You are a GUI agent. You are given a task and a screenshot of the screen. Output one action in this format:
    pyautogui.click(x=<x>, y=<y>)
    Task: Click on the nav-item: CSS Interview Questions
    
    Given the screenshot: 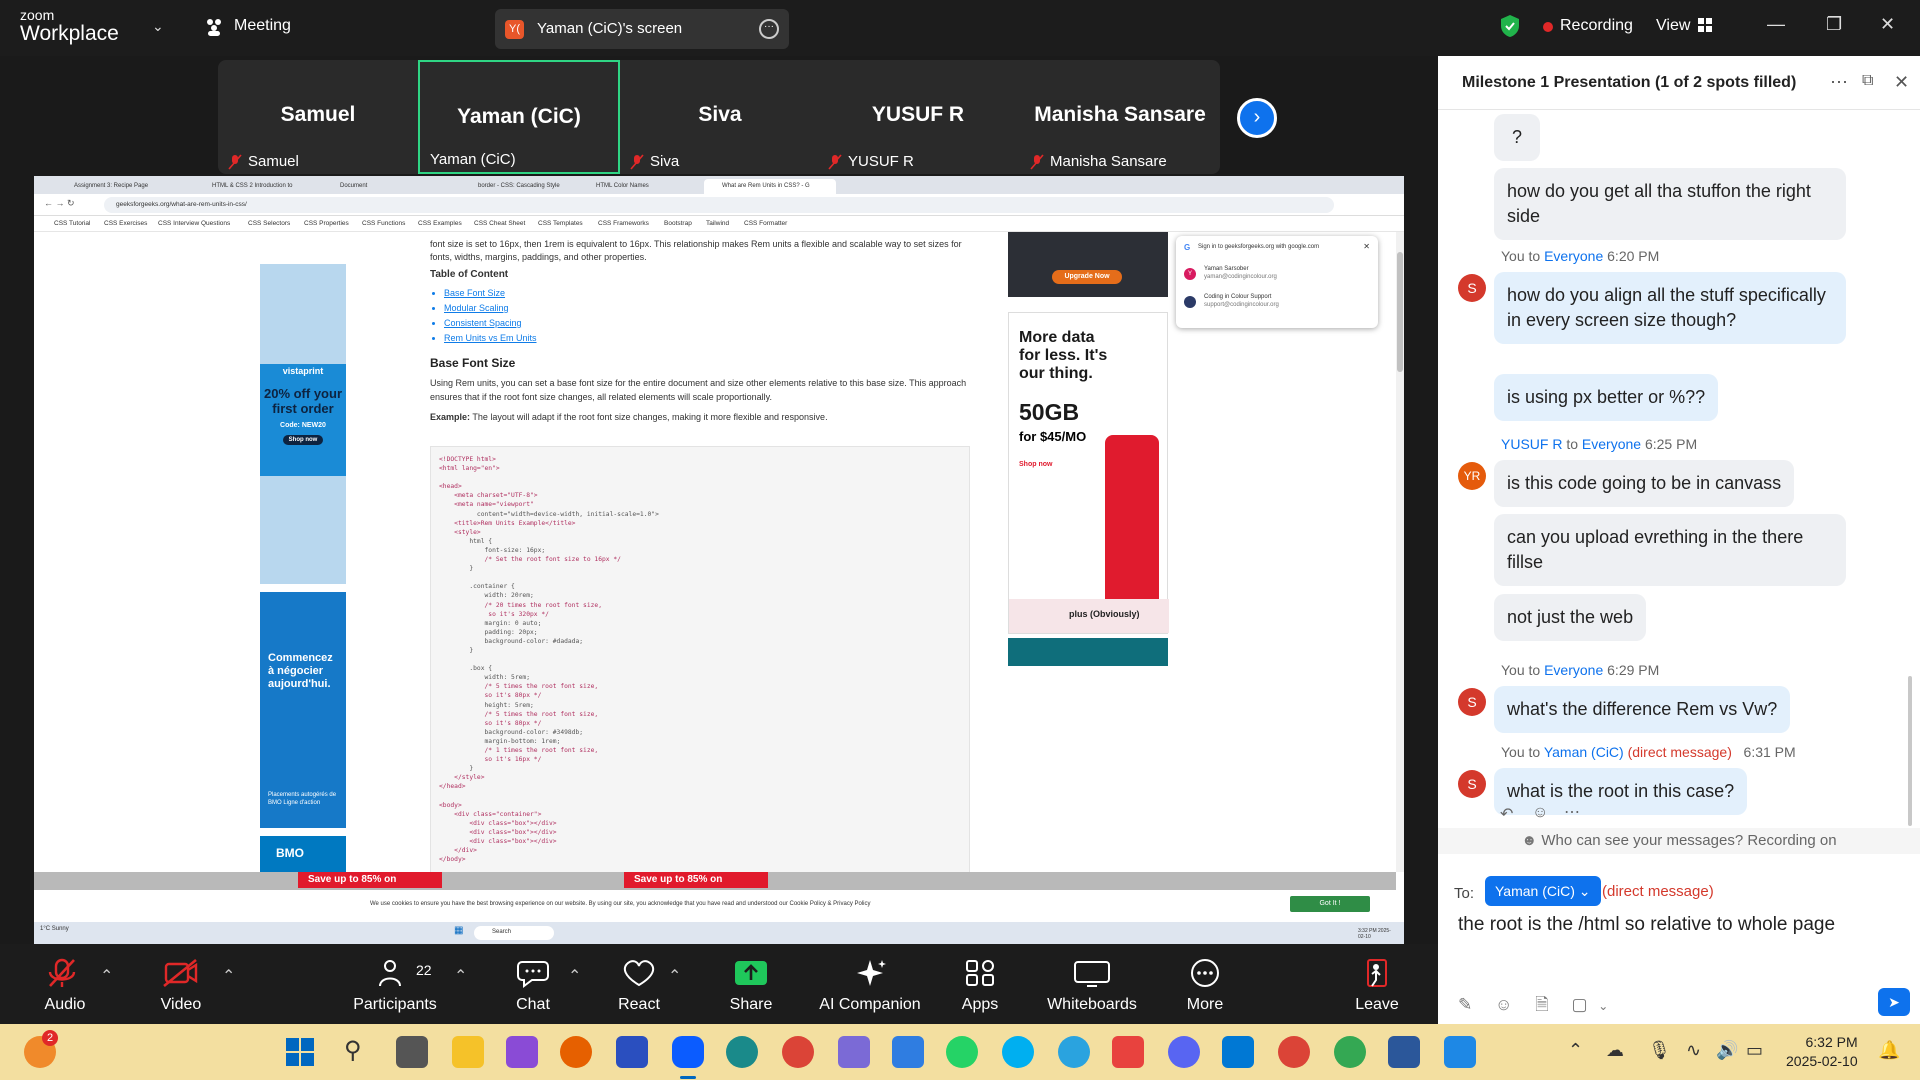 What is the action you would take?
    pyautogui.click(x=194, y=223)
    